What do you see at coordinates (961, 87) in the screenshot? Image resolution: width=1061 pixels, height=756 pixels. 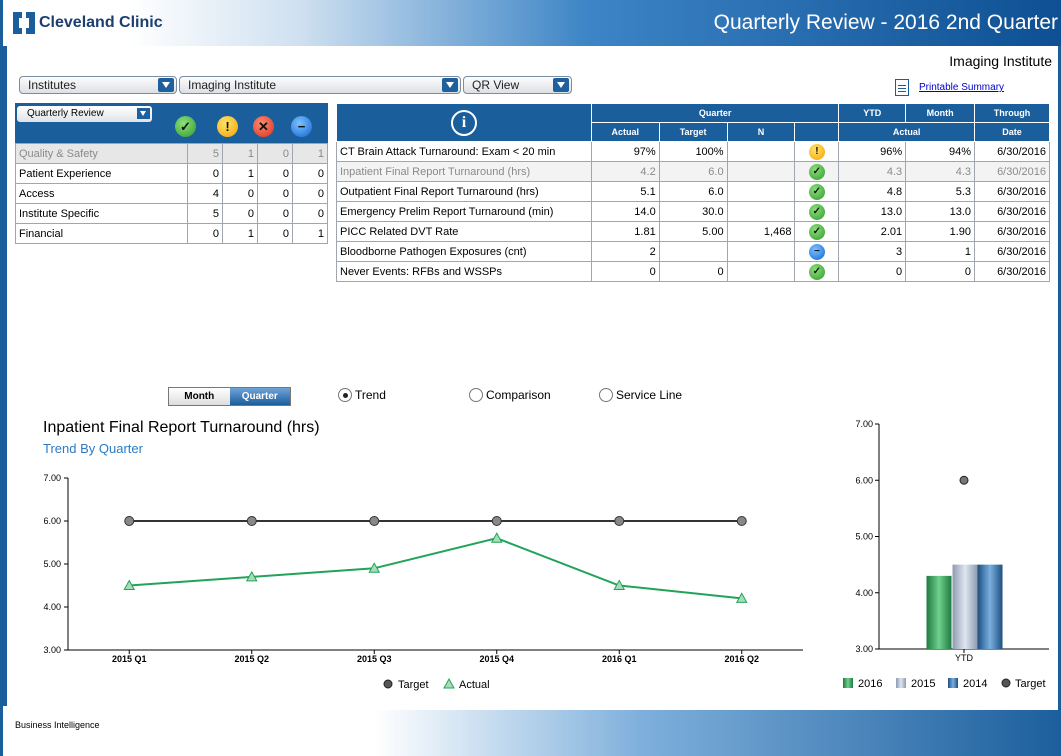 I see `printable-summary-link: Printable Summary` at bounding box center [961, 87].